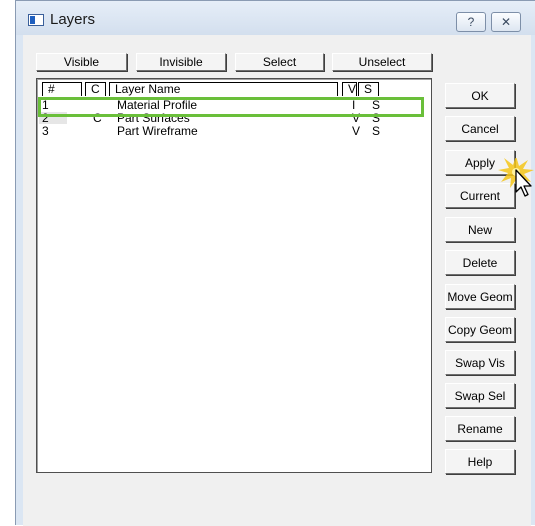 This screenshot has width=535, height=526. Describe the element at coordinates (157, 131) in the screenshot. I see `layer-name: Part Wireframe` at that location.